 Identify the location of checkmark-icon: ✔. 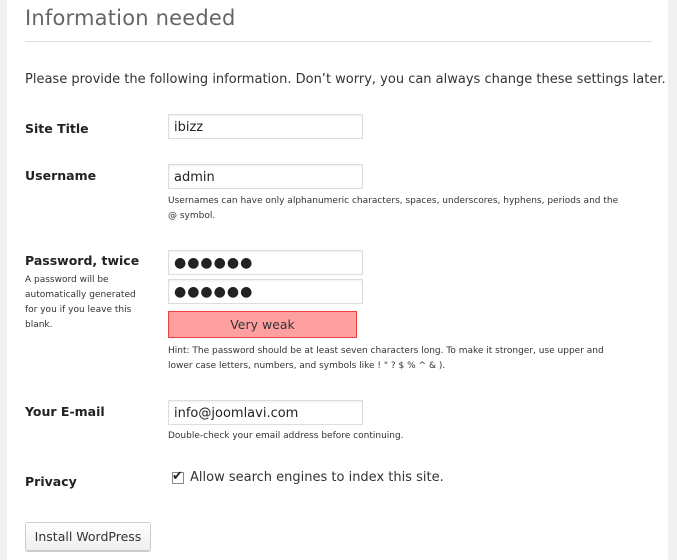
(177, 476).